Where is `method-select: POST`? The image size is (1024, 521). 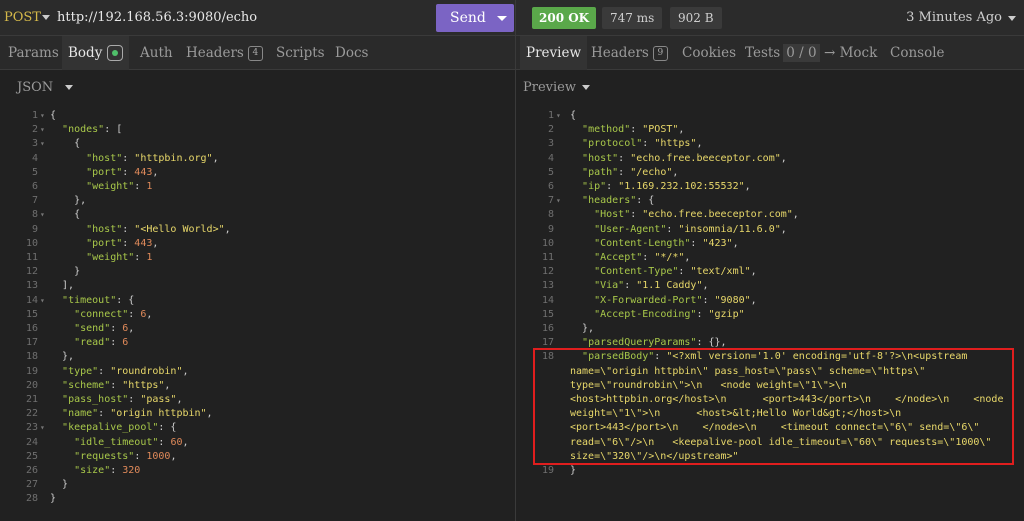
method-select: POST is located at coordinates (22, 18).